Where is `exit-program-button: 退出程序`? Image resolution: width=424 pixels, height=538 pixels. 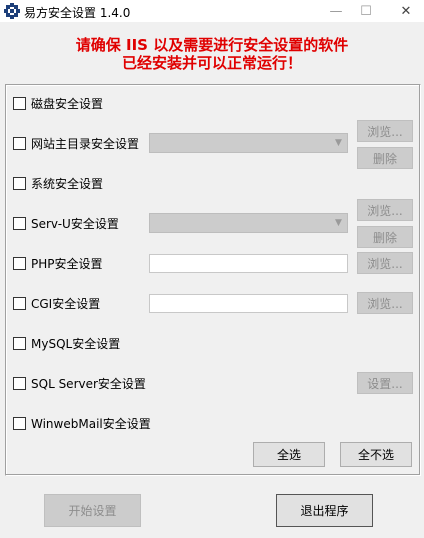 exit-program-button: 退出程序 is located at coordinates (324, 510).